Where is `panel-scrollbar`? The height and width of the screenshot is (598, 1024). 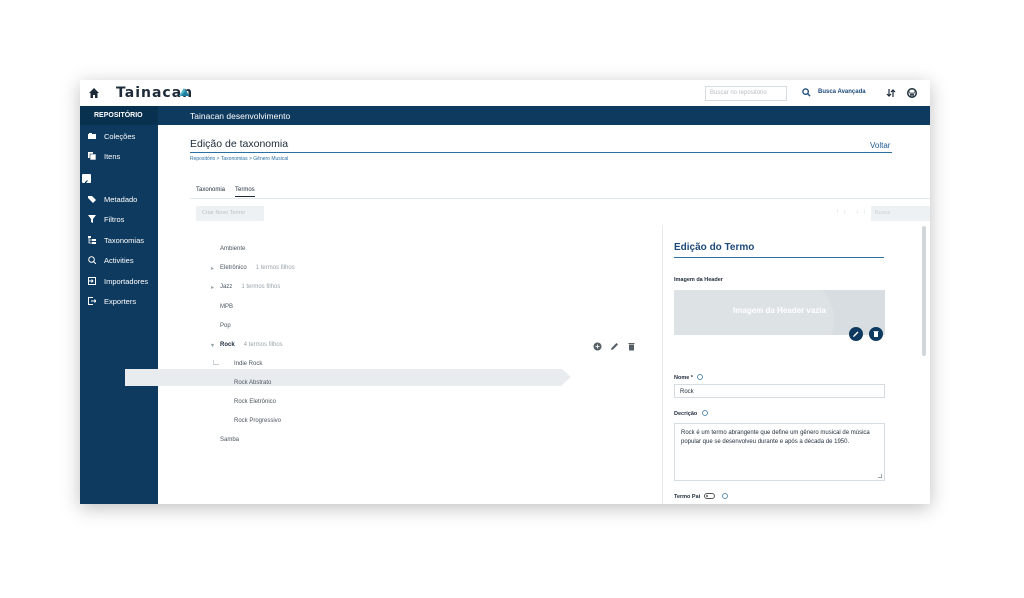 panel-scrollbar is located at coordinates (924, 291).